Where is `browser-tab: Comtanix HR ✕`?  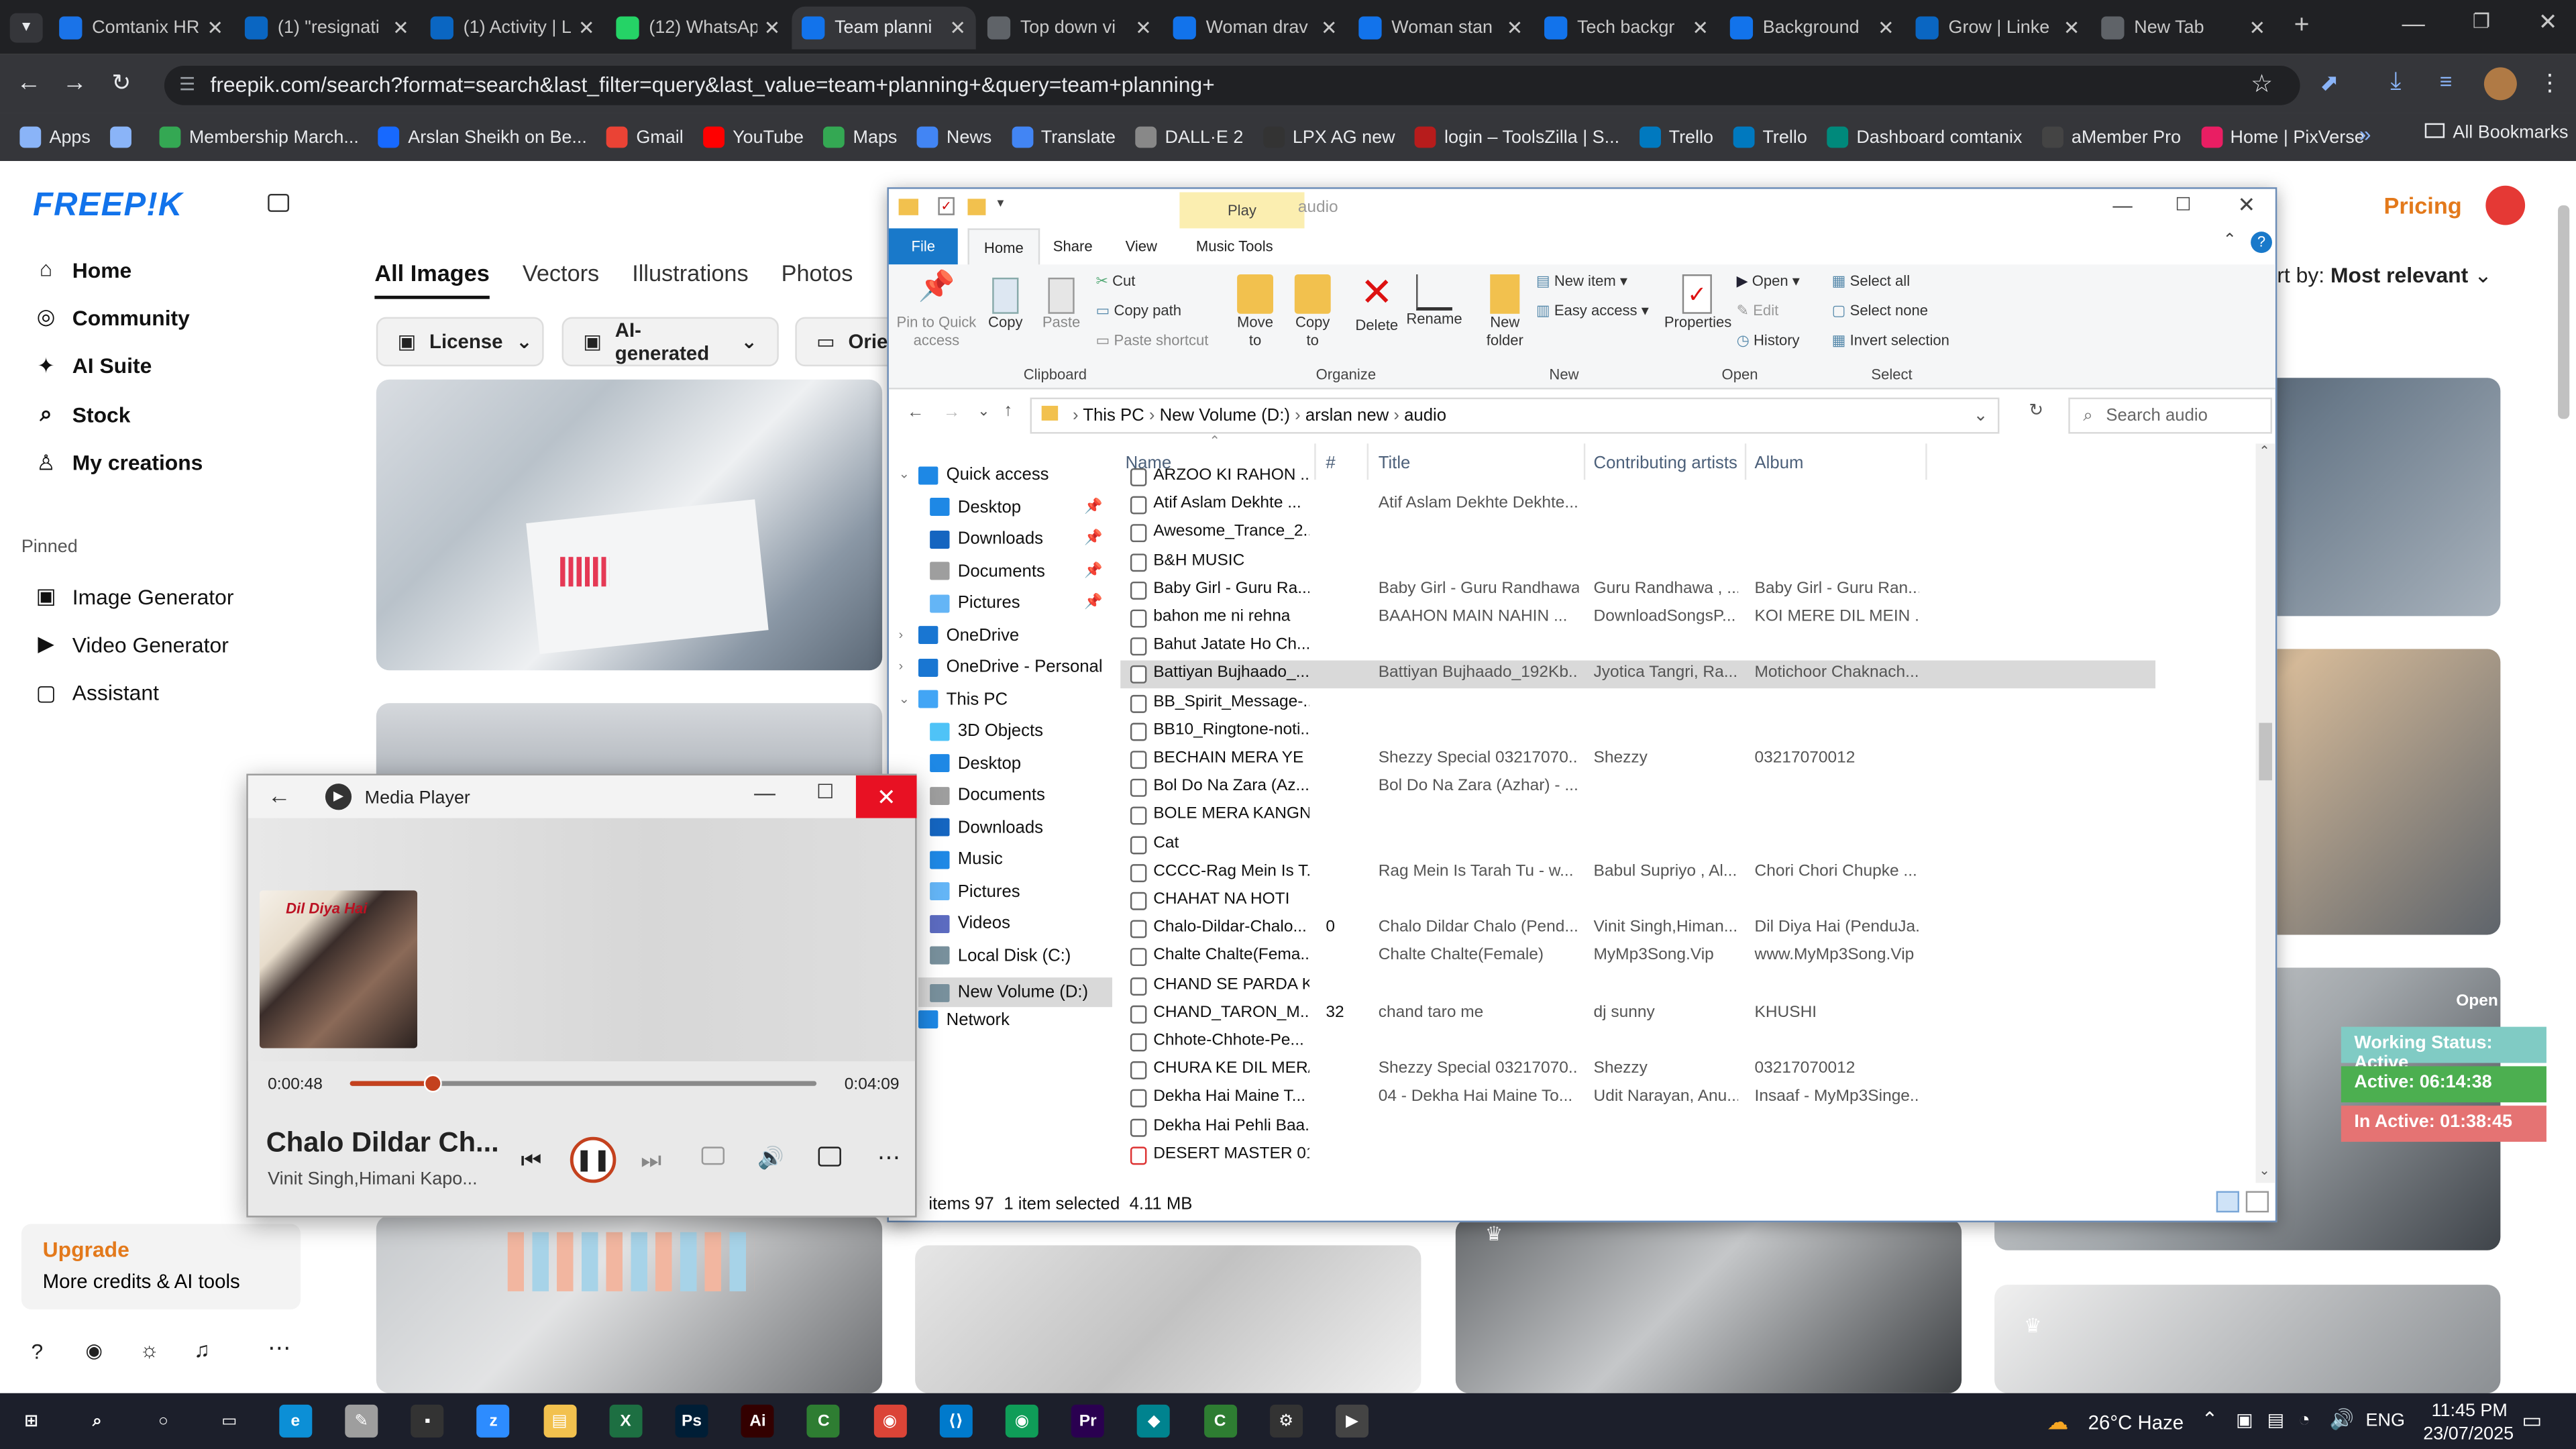
browser-tab: Comtanix HR ✕ is located at coordinates (141, 28).